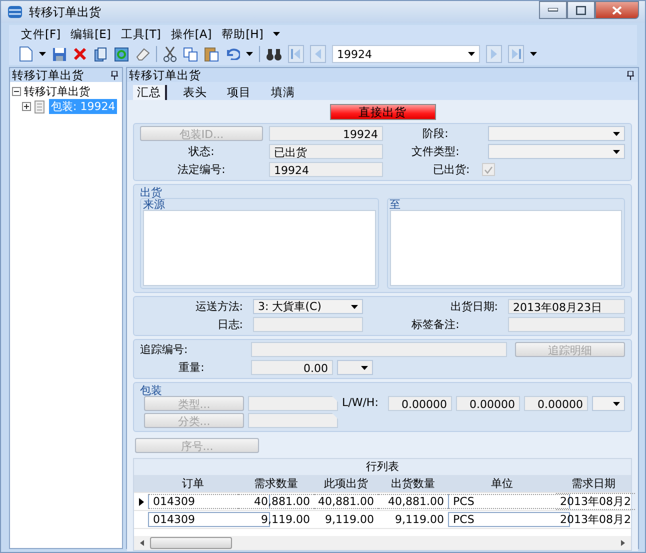 The width and height of the screenshot is (646, 553). I want to click on tab: 项目, so click(239, 92).